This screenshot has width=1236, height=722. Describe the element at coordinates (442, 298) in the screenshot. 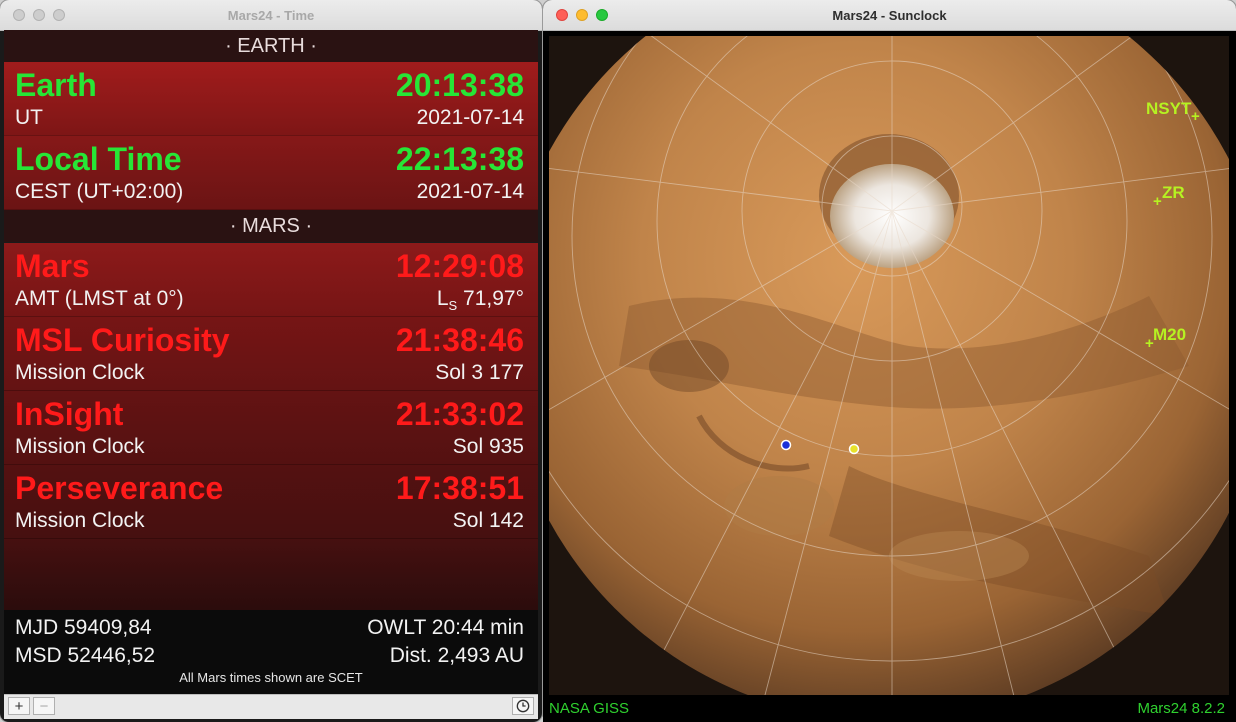

I see `ls-symbol: L` at that location.